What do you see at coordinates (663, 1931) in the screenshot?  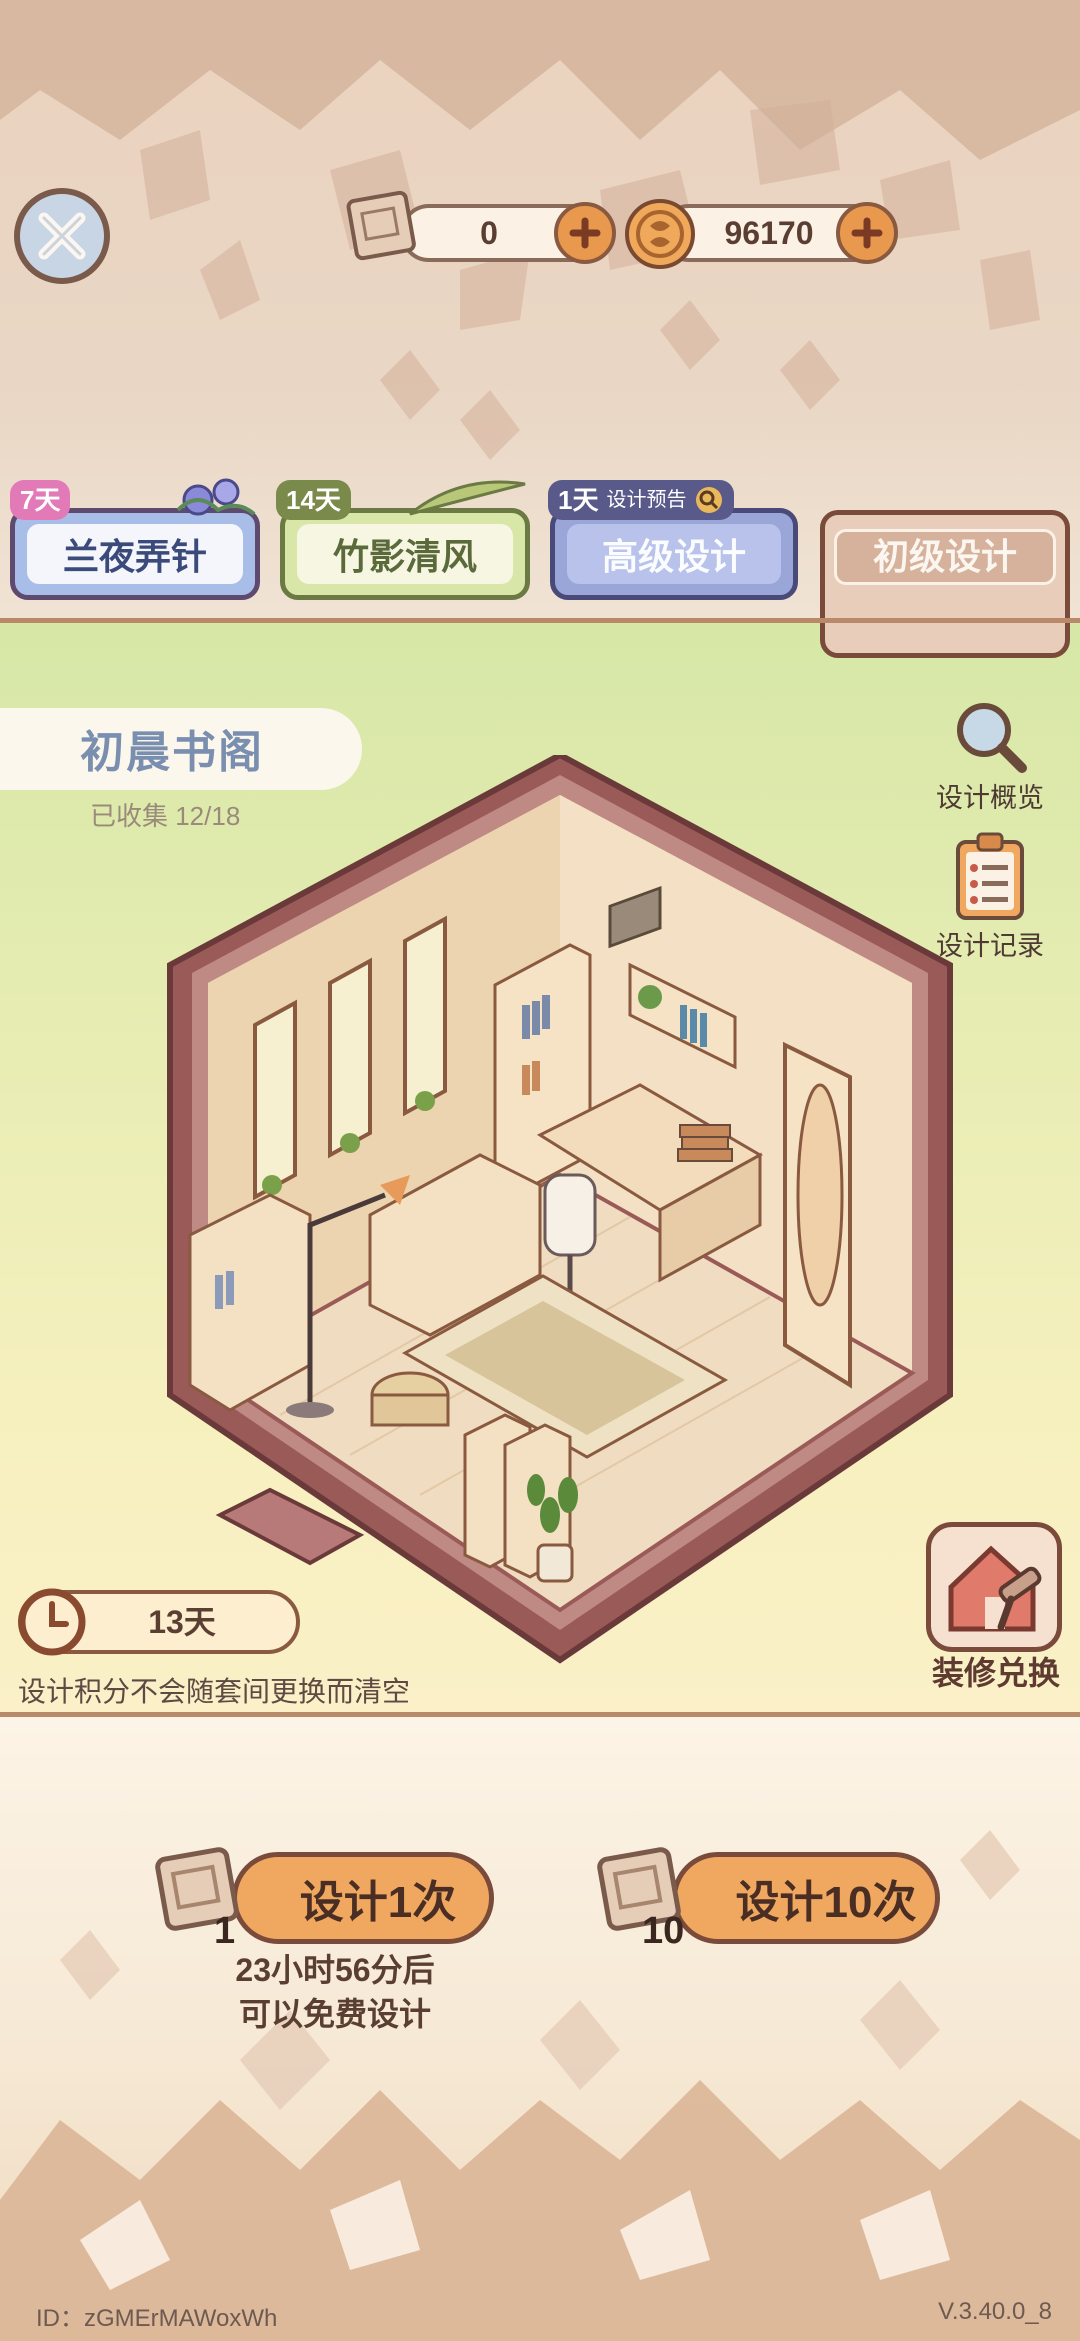 I see `design-ten-cost: 10` at bounding box center [663, 1931].